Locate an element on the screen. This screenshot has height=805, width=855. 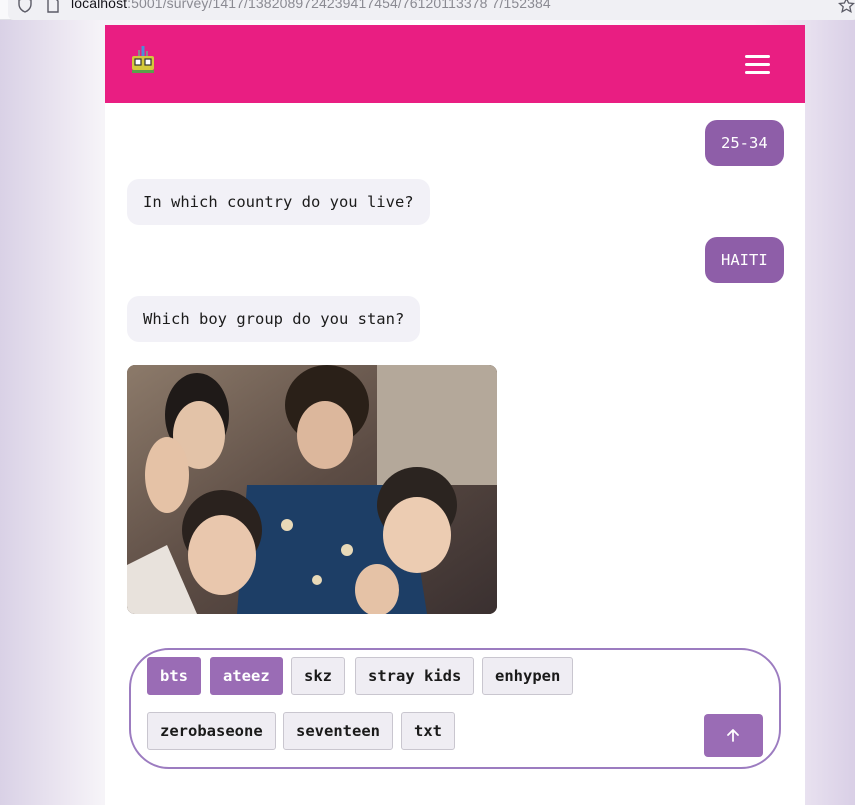
bot-message-country: In which country do you live? is located at coordinates (278, 202).